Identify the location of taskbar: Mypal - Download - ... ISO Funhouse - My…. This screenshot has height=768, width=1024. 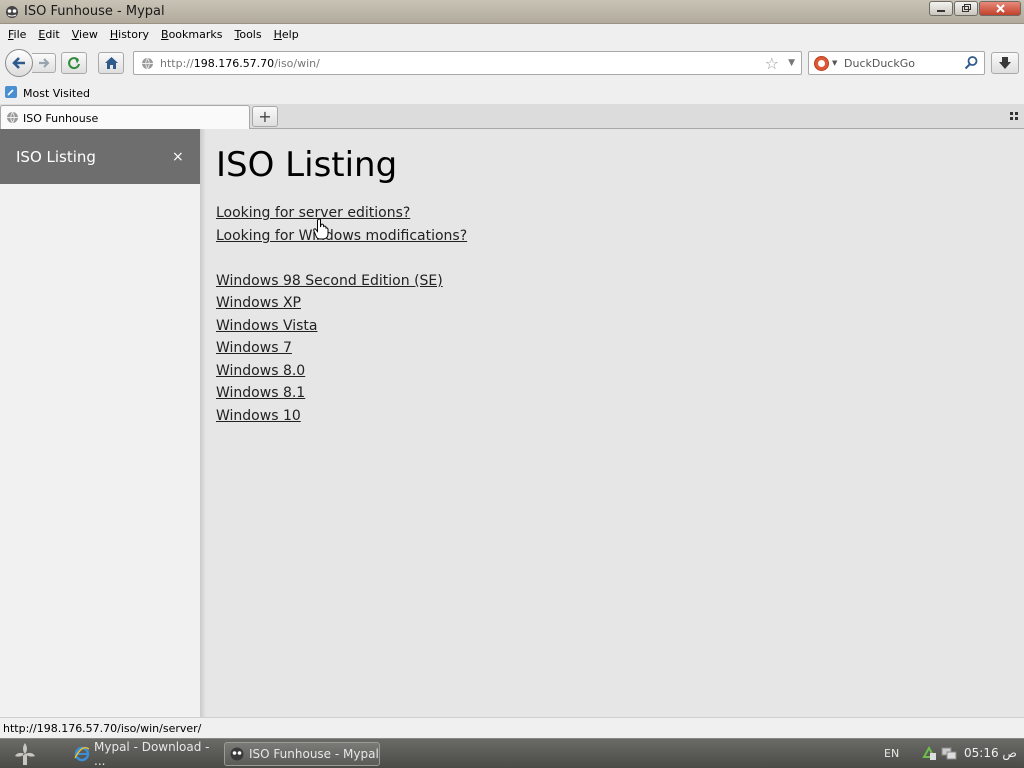
(512, 753).